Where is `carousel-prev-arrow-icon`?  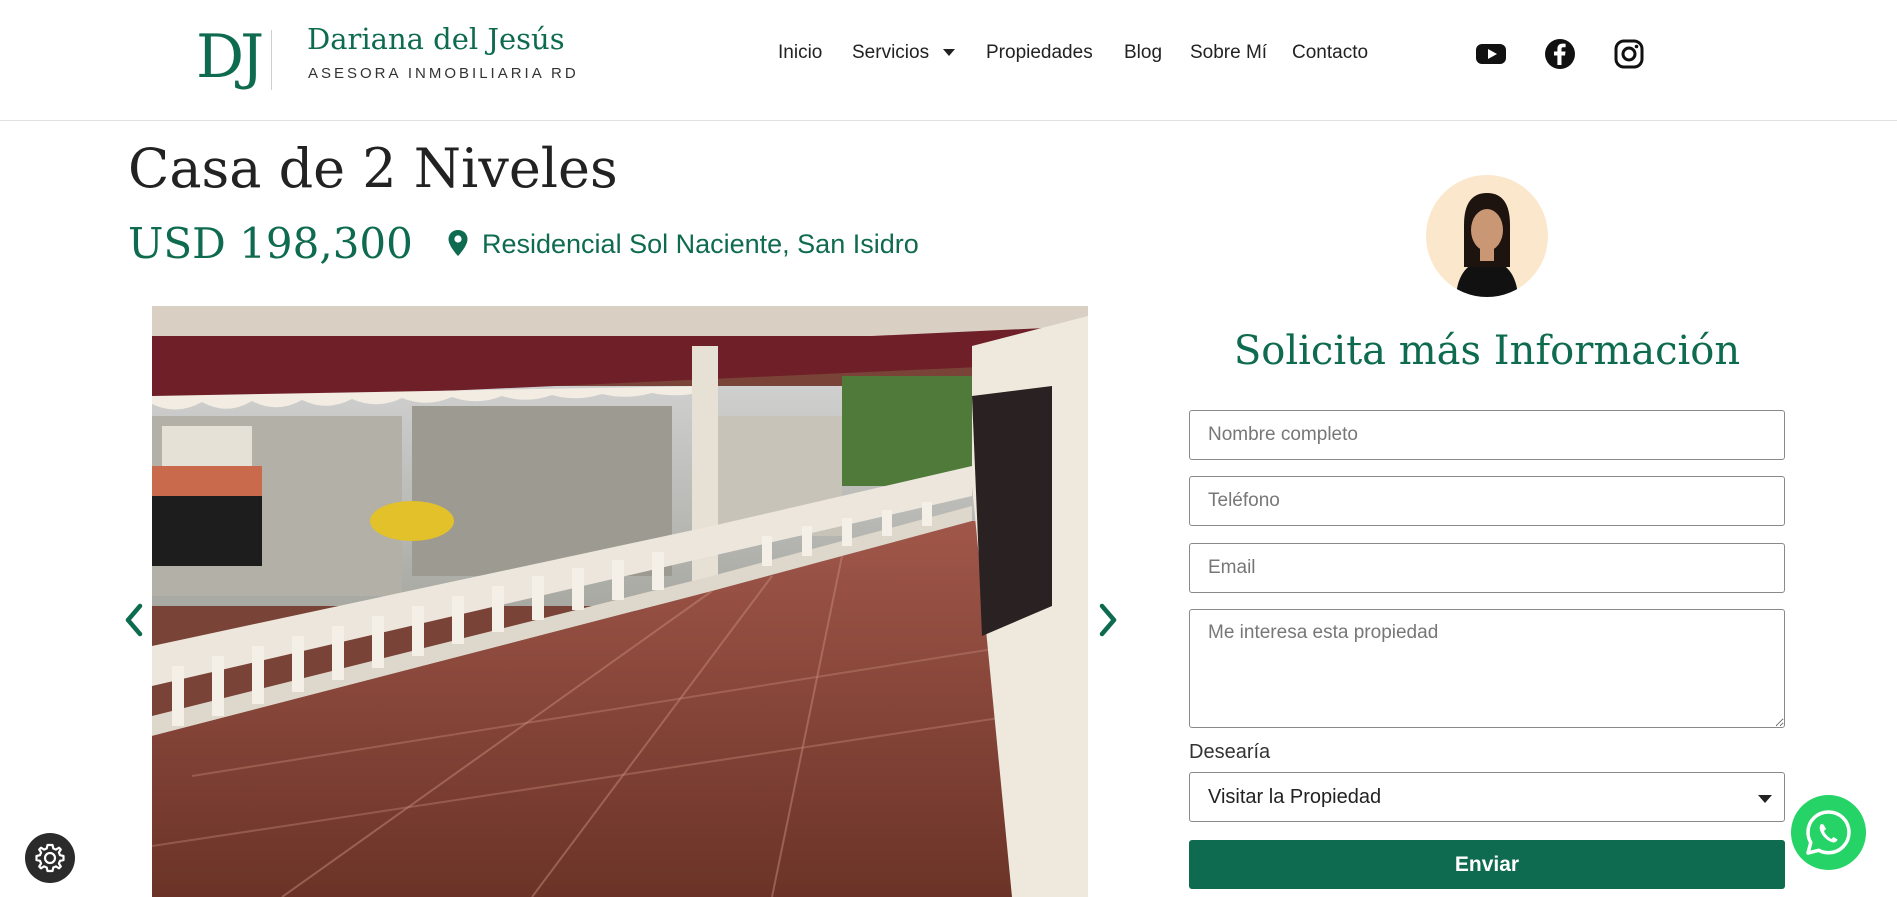 carousel-prev-arrow-icon is located at coordinates (134, 620).